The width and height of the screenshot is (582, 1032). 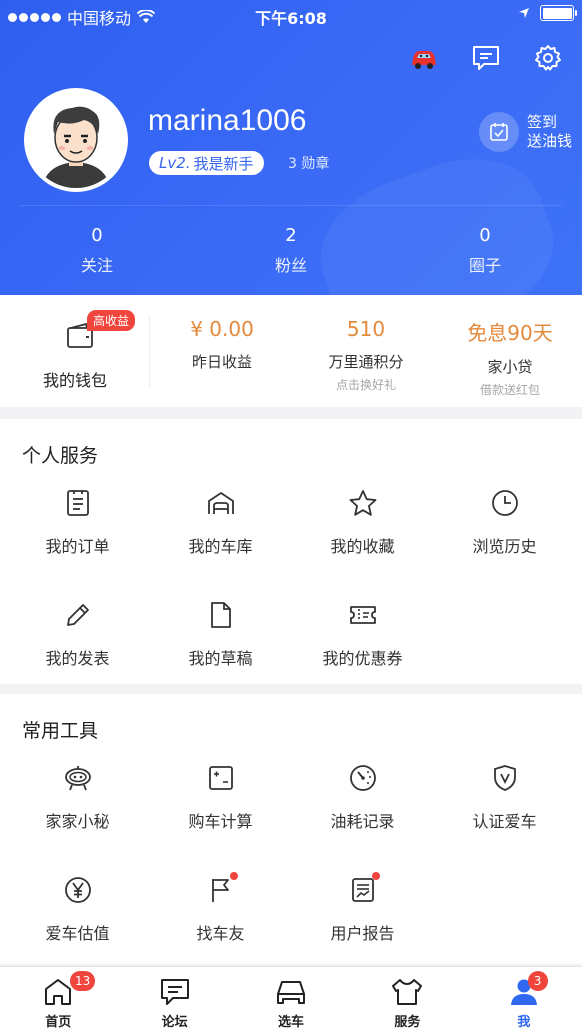 I want to click on yesterday-earnings: ¥ 0.00 昨日收益, so click(x=222, y=351).